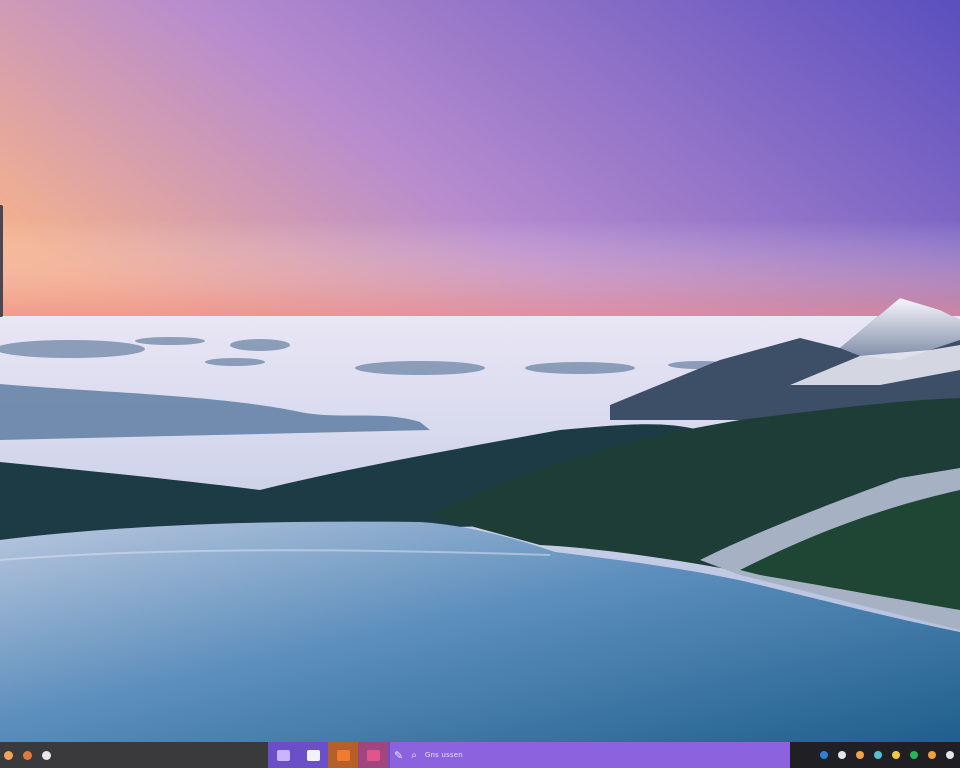  I want to click on window-edge-handle, so click(1, 261).